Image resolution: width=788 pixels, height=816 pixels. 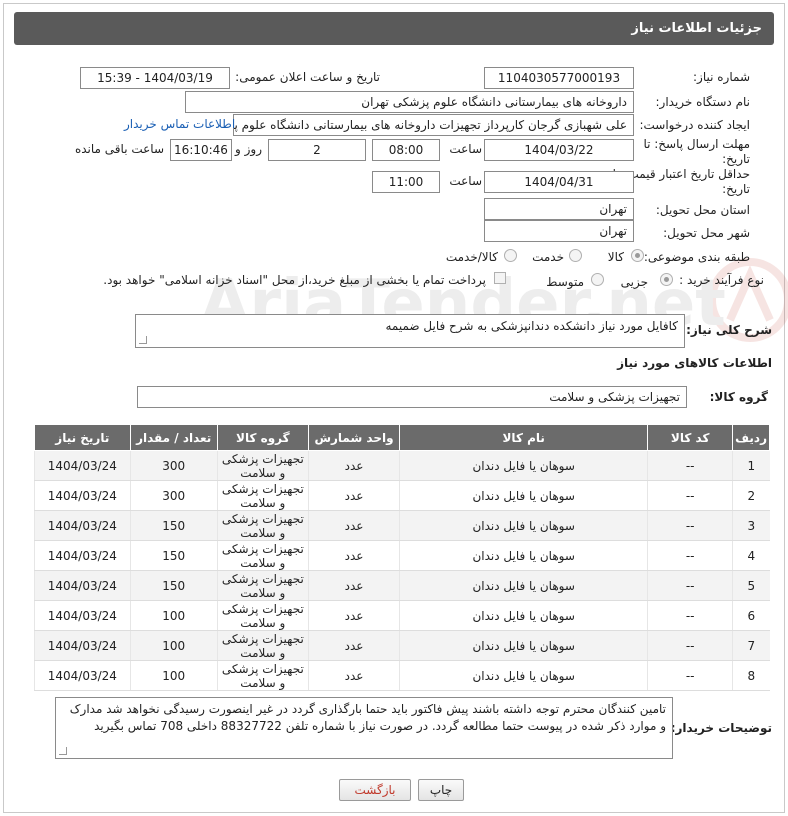 What do you see at coordinates (317, 150) in the screenshot?
I see `days-remaining-field: 2` at bounding box center [317, 150].